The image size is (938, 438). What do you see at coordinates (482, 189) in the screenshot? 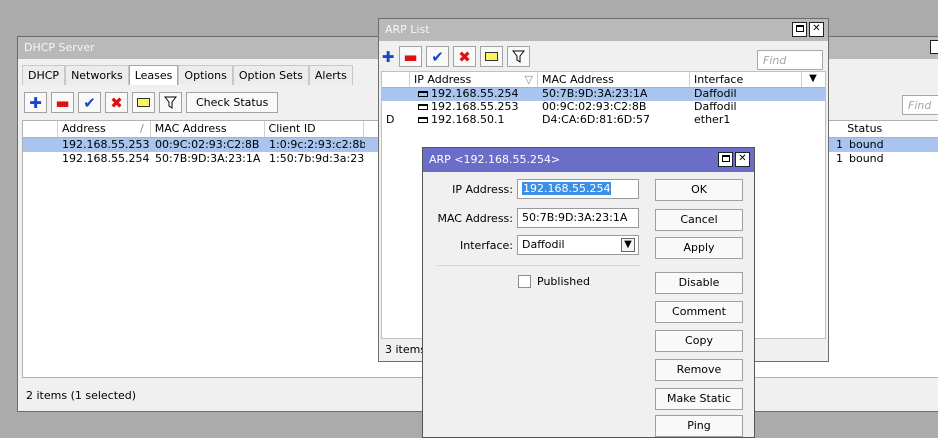
I see `ip-address-label: IP Address:` at bounding box center [482, 189].